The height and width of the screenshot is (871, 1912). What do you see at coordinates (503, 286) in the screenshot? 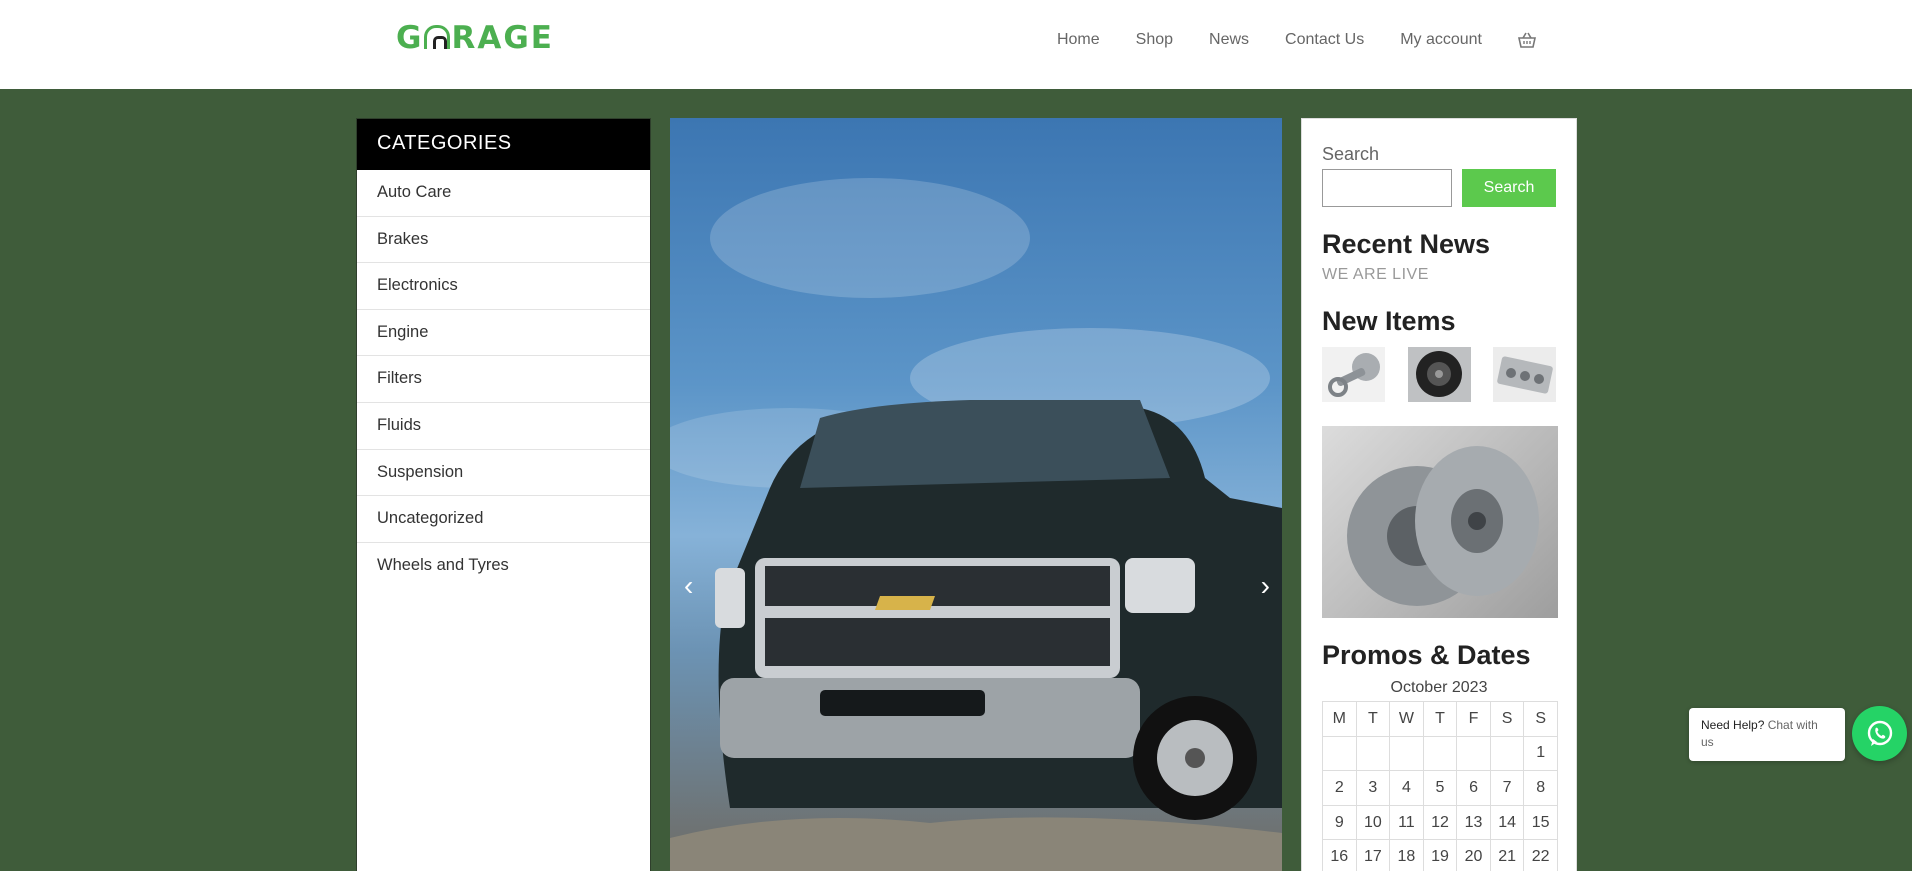
I see `category-electronics: Electronics` at bounding box center [503, 286].